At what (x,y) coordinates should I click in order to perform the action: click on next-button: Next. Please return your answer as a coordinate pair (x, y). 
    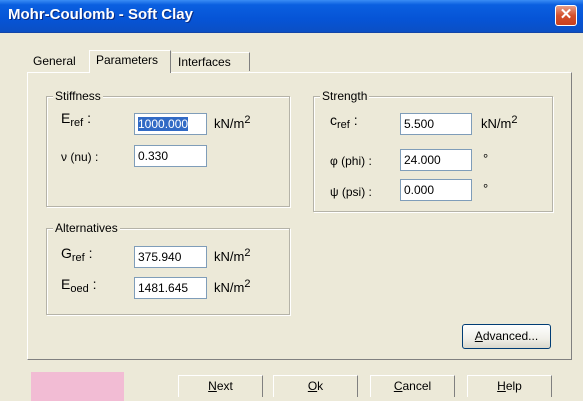
    Looking at the image, I should click on (220, 386).